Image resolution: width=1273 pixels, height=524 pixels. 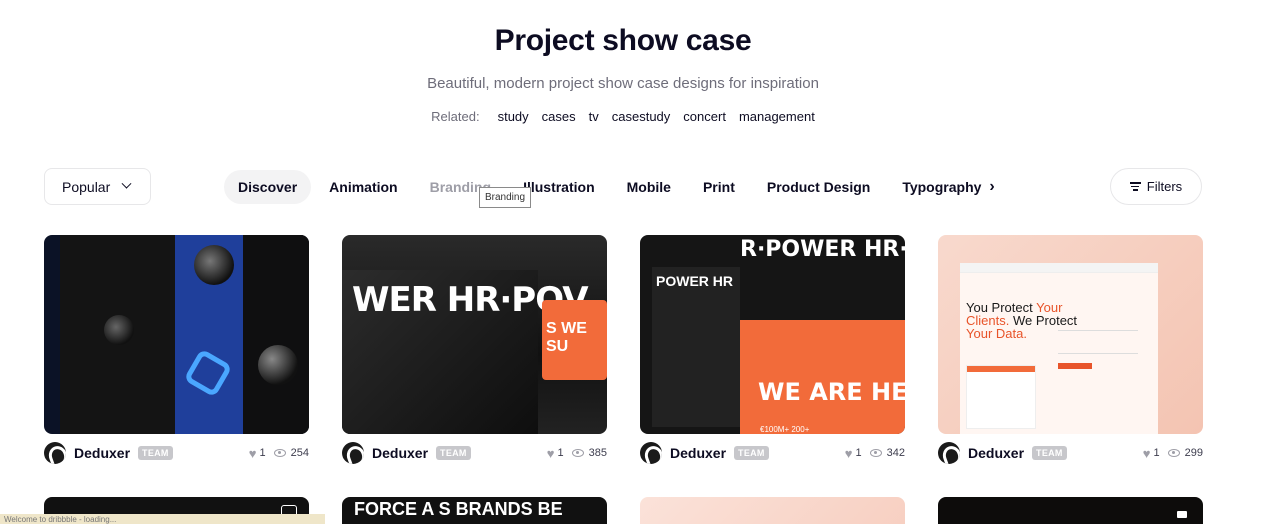 I want to click on shot-card: WER HR·POV S WE SU Deduxer TEAM ♥ 1 385, so click(x=474, y=349).